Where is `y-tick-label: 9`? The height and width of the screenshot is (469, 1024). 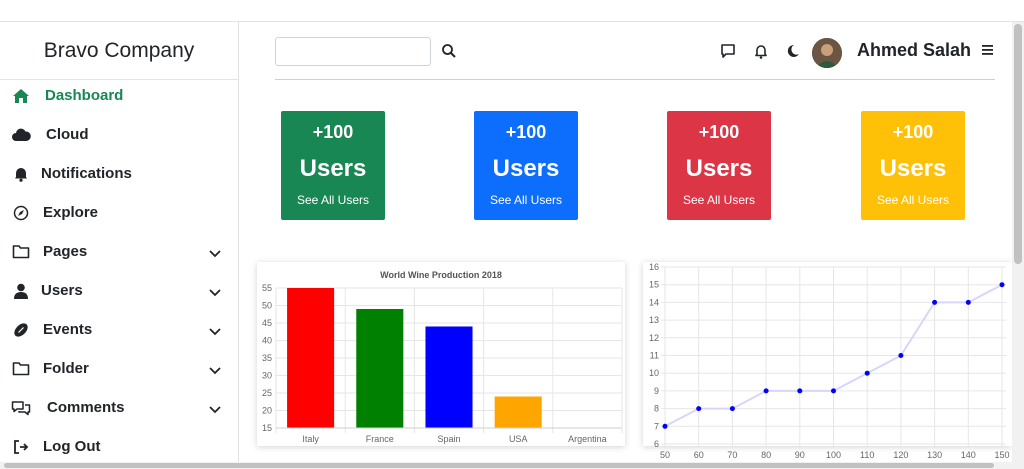 y-tick-label: 9 is located at coordinates (656, 391).